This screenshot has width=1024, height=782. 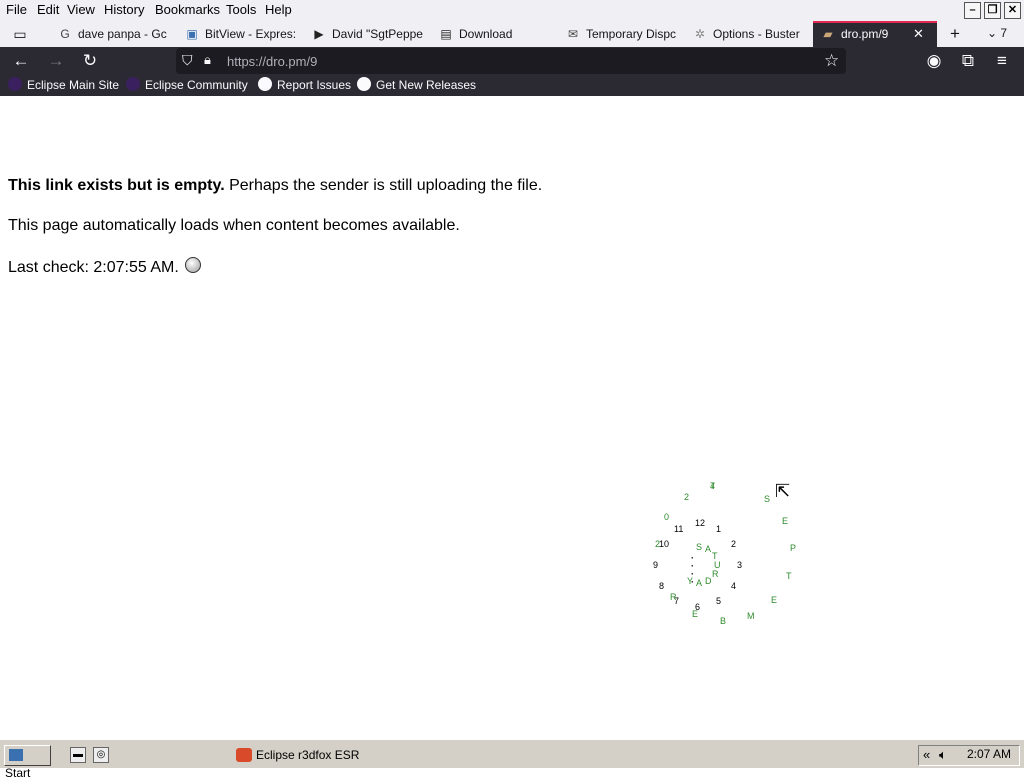 I want to click on puzzle-icon: ⧉, so click(x=968, y=60).